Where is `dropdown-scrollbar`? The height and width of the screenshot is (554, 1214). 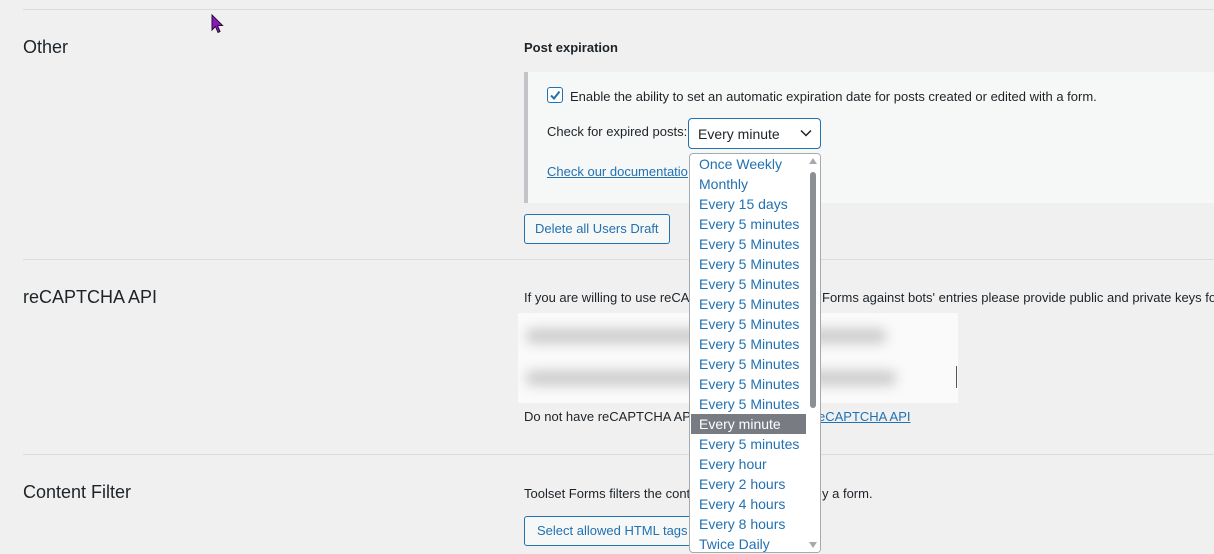
dropdown-scrollbar is located at coordinates (813, 353).